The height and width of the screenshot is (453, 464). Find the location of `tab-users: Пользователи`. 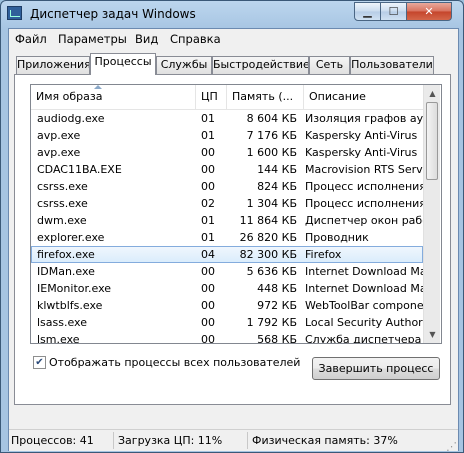

tab-users: Пользователи is located at coordinates (392, 65).